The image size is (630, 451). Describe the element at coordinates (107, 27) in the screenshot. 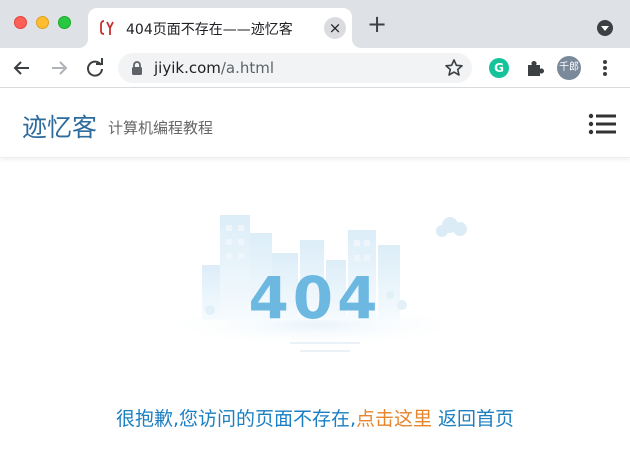

I see `site-favicon-icon` at that location.